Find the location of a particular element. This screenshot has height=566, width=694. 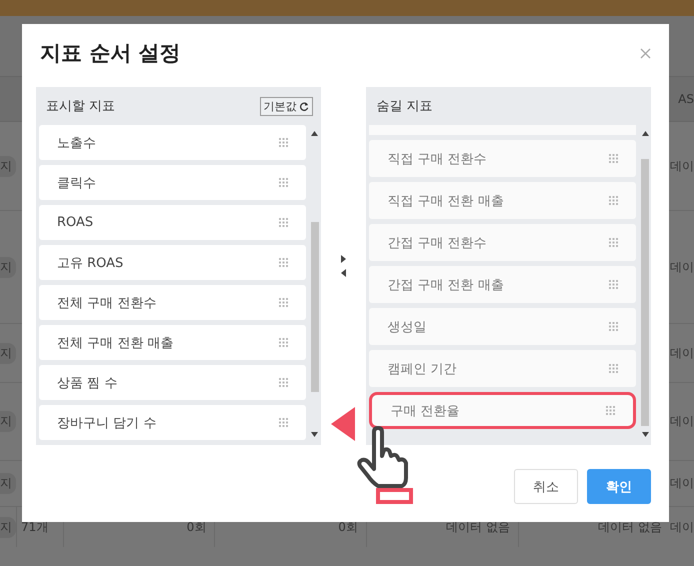

metric-item: 생성일 is located at coordinates (502, 326).